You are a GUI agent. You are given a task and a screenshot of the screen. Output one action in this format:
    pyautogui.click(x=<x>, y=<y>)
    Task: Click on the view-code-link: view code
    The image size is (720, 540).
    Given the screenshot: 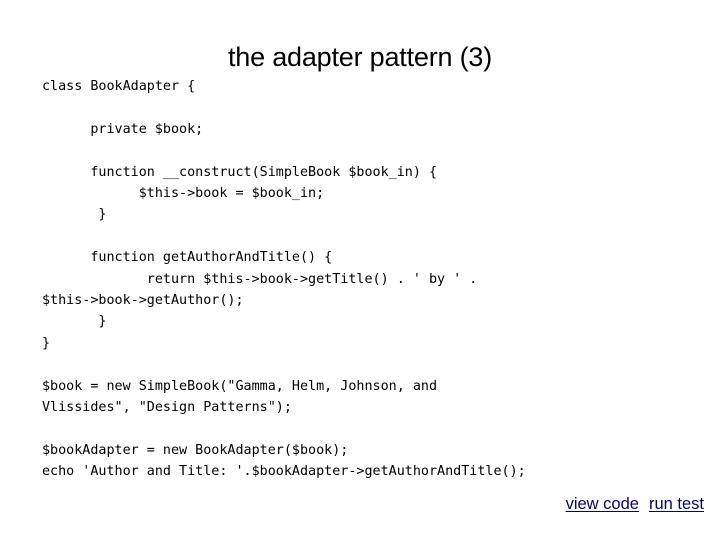 What is the action you would take?
    pyautogui.click(x=602, y=504)
    